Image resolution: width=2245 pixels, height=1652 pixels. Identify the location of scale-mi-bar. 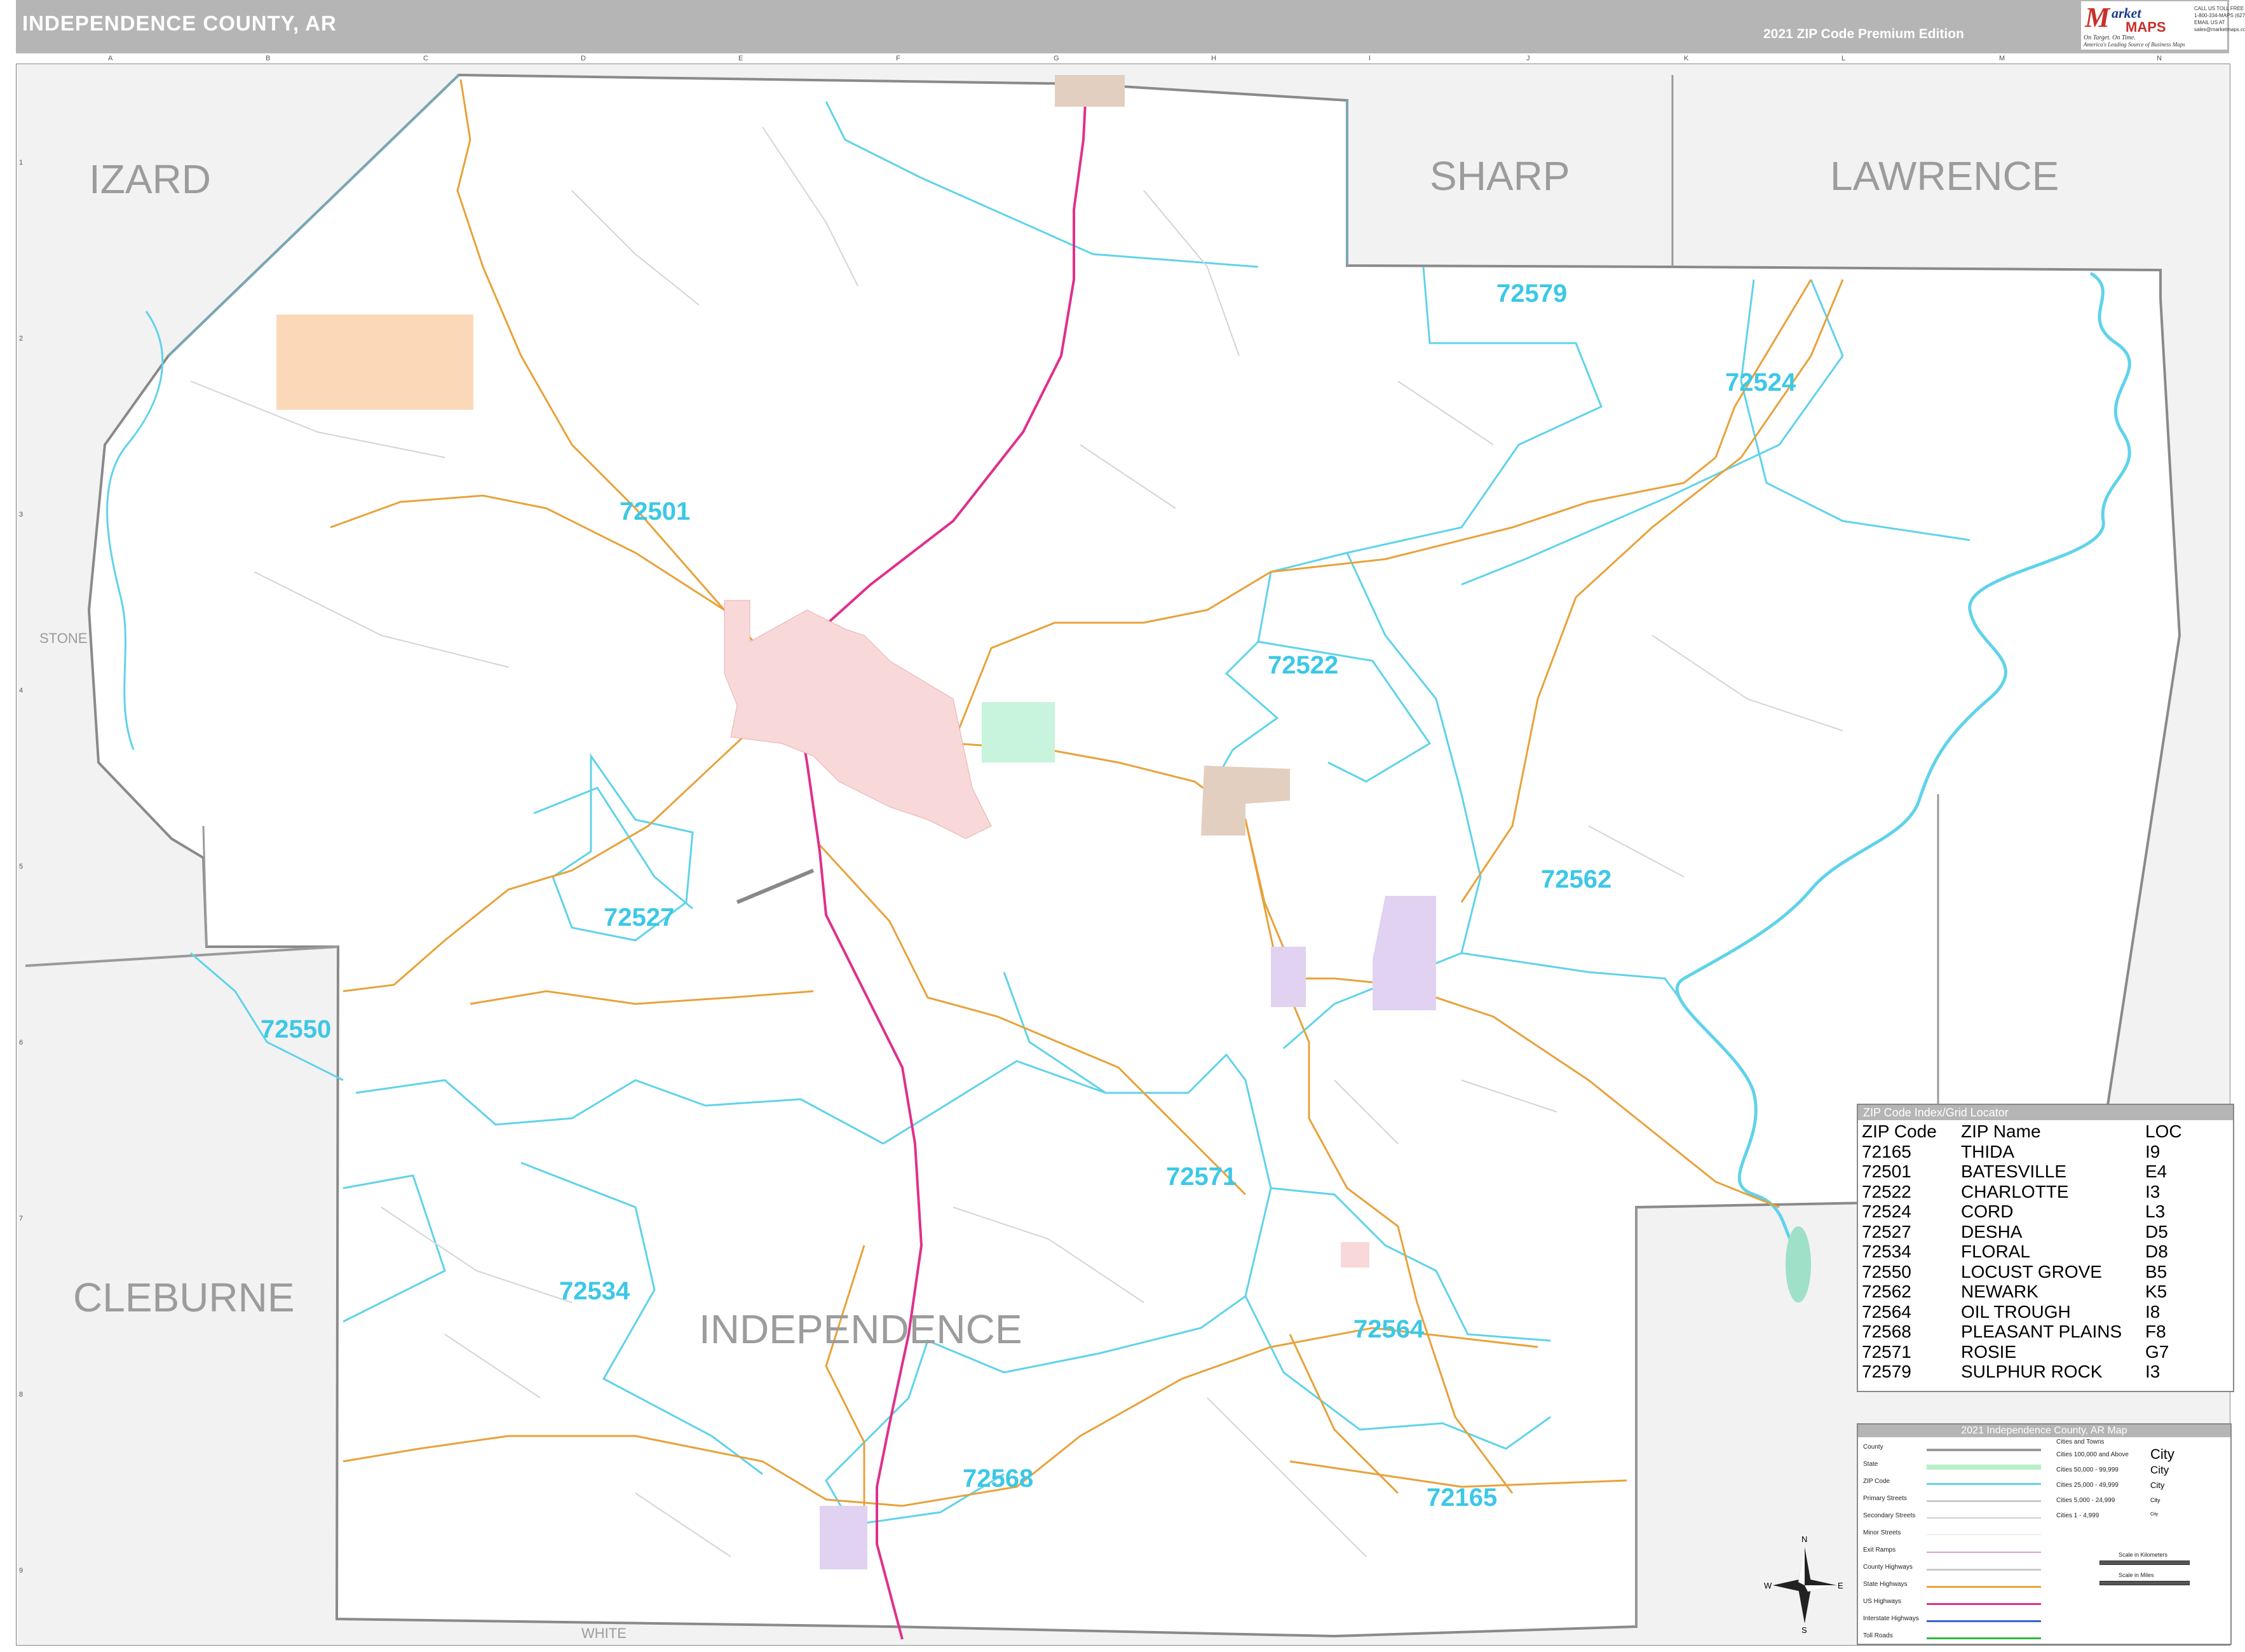
(2144, 1583).